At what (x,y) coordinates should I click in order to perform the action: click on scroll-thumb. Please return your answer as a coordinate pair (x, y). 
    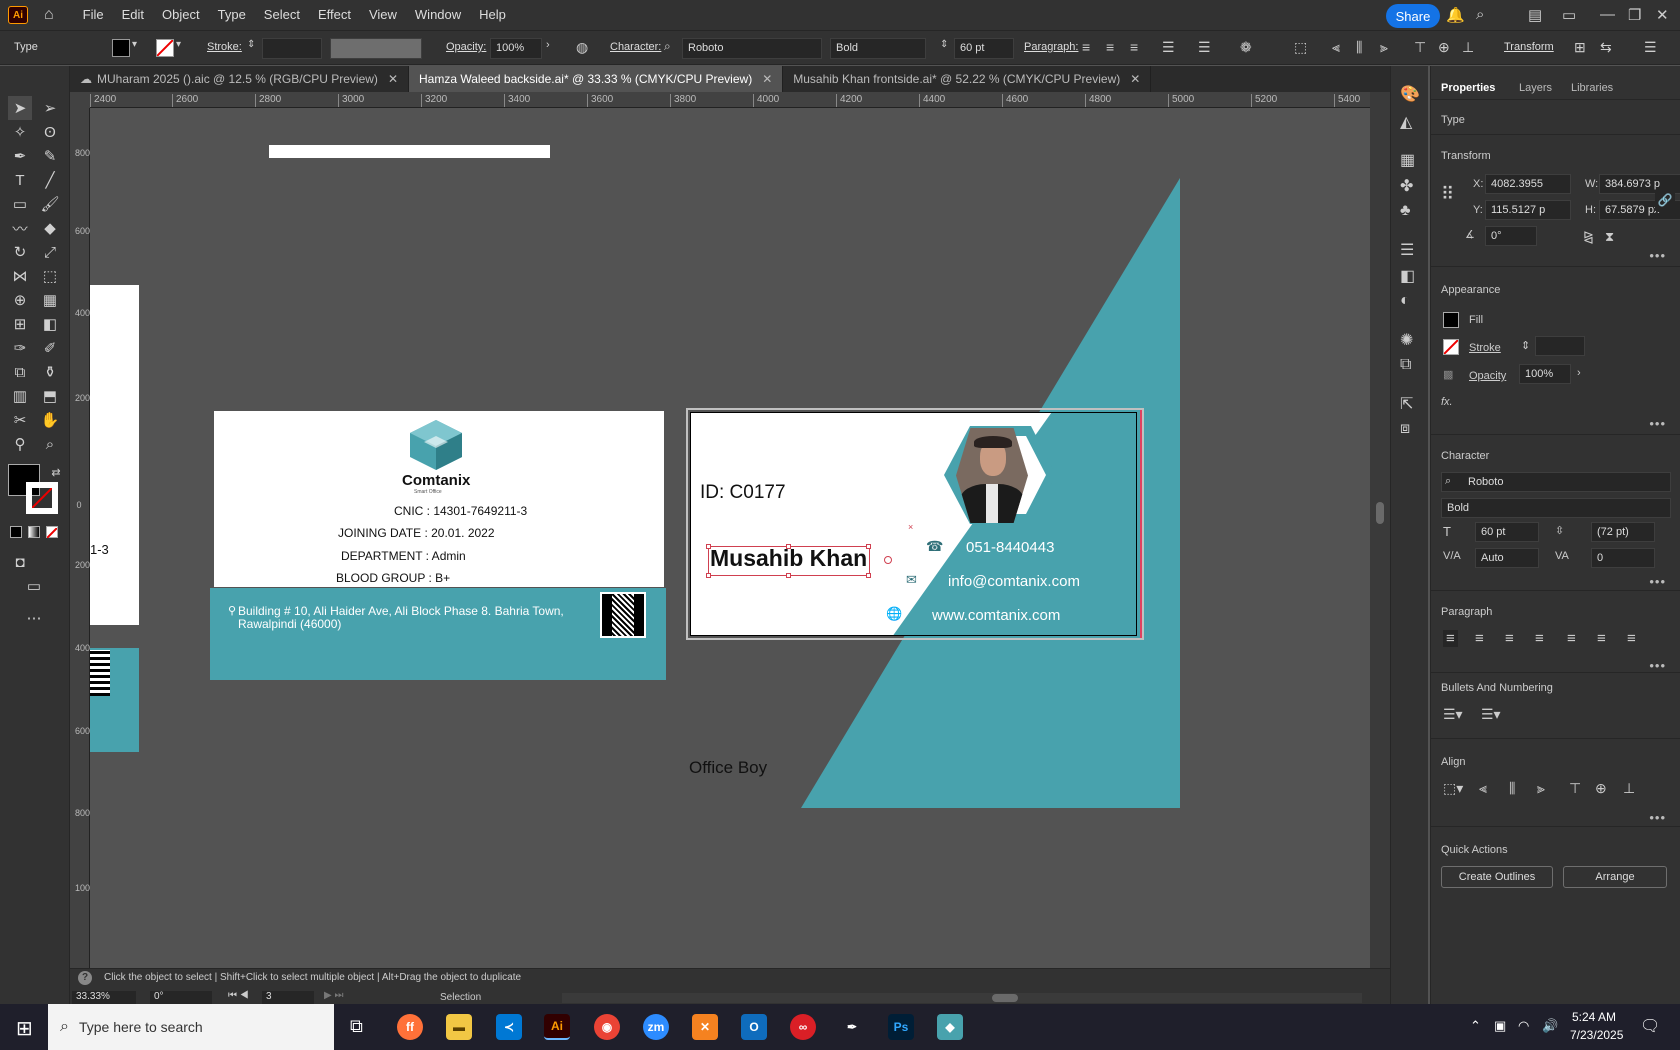
    Looking at the image, I should click on (1005, 998).